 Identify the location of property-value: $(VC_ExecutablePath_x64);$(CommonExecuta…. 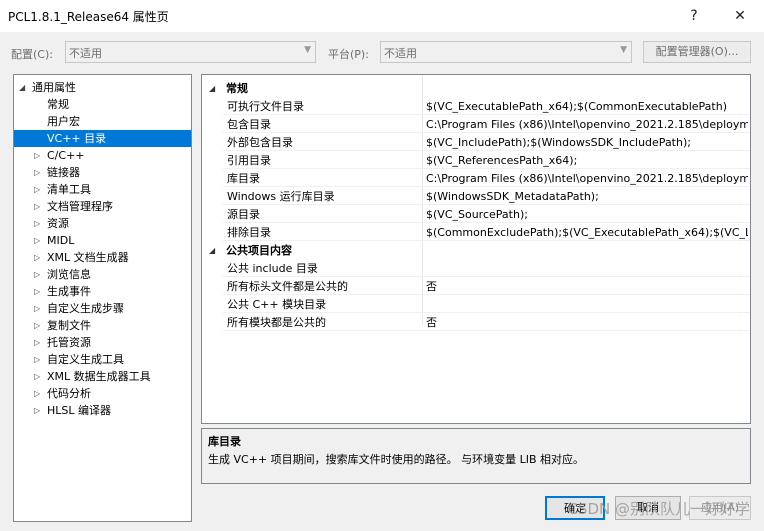
(587, 106).